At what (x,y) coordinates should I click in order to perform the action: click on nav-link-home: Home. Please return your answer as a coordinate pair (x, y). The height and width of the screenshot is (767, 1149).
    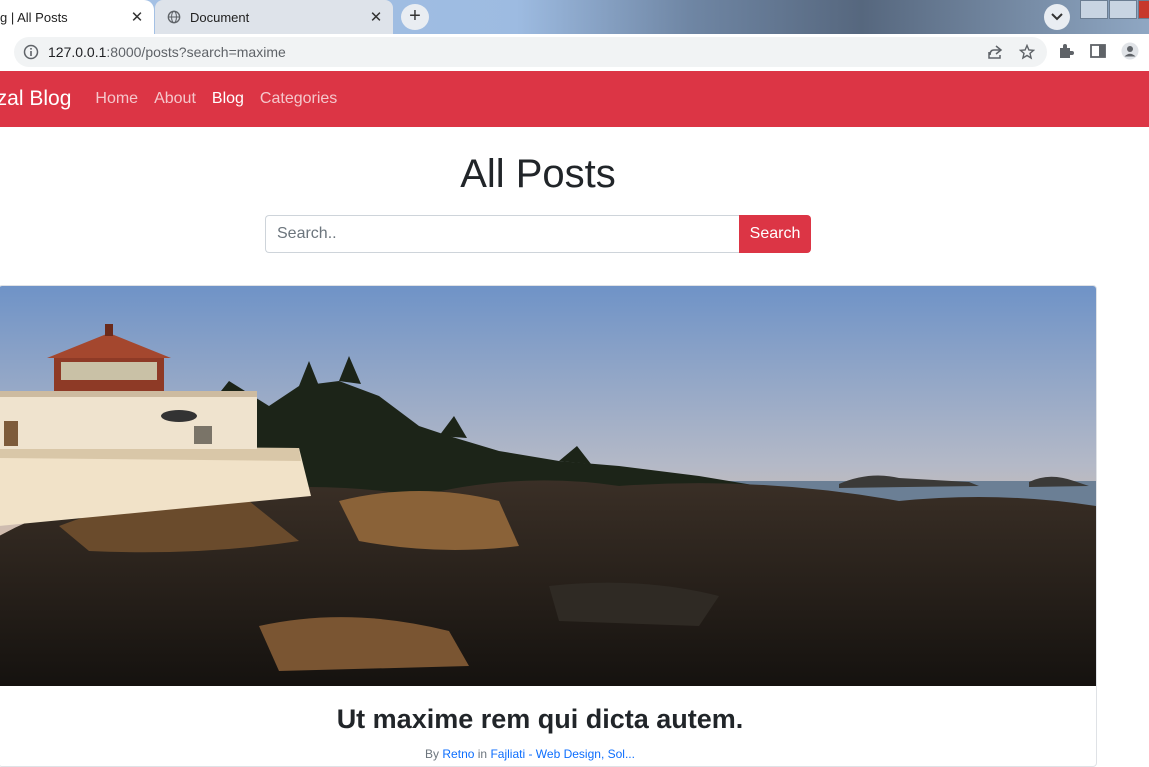
    Looking at the image, I should click on (116, 99).